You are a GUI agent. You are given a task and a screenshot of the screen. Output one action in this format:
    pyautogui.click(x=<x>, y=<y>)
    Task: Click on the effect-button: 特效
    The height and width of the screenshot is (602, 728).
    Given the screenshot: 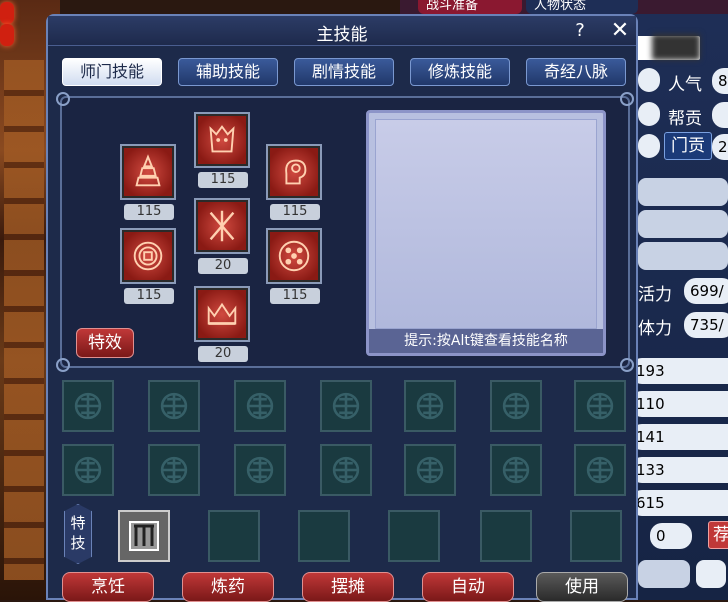 What is the action you would take?
    pyautogui.click(x=105, y=343)
    